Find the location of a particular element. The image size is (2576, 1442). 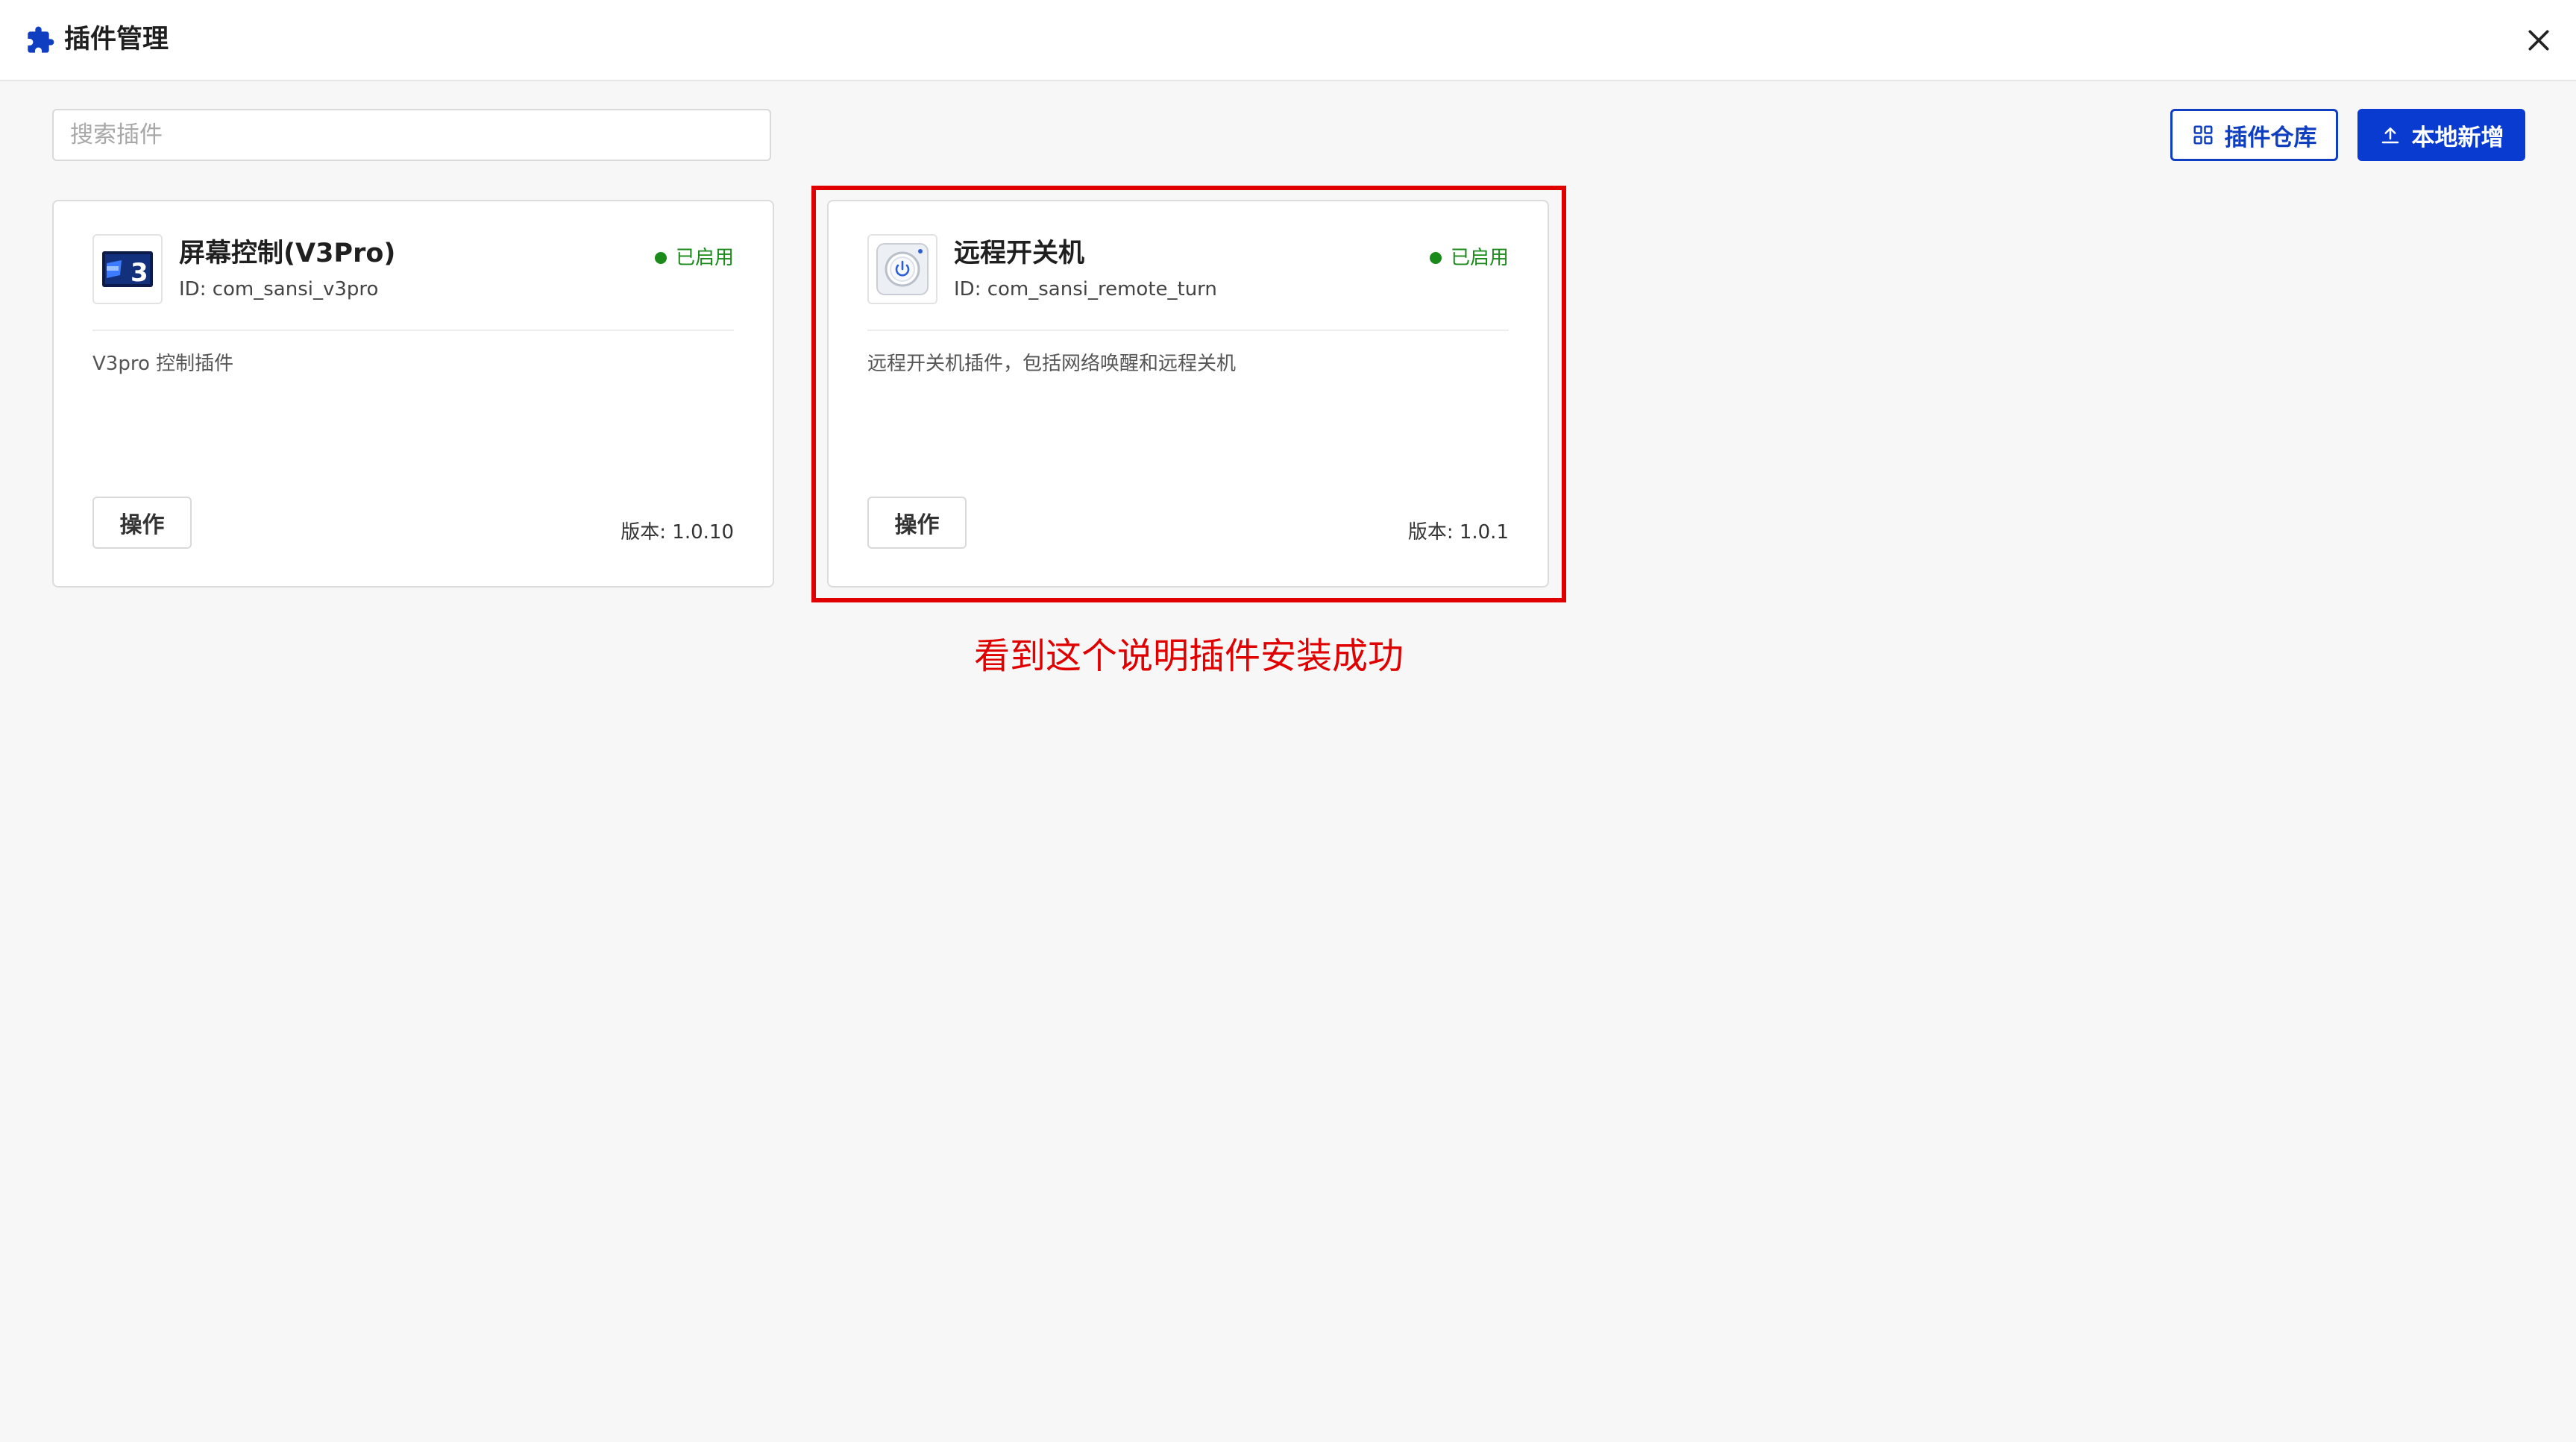

local-add-button: 本地新增 is located at coordinates (2441, 135).